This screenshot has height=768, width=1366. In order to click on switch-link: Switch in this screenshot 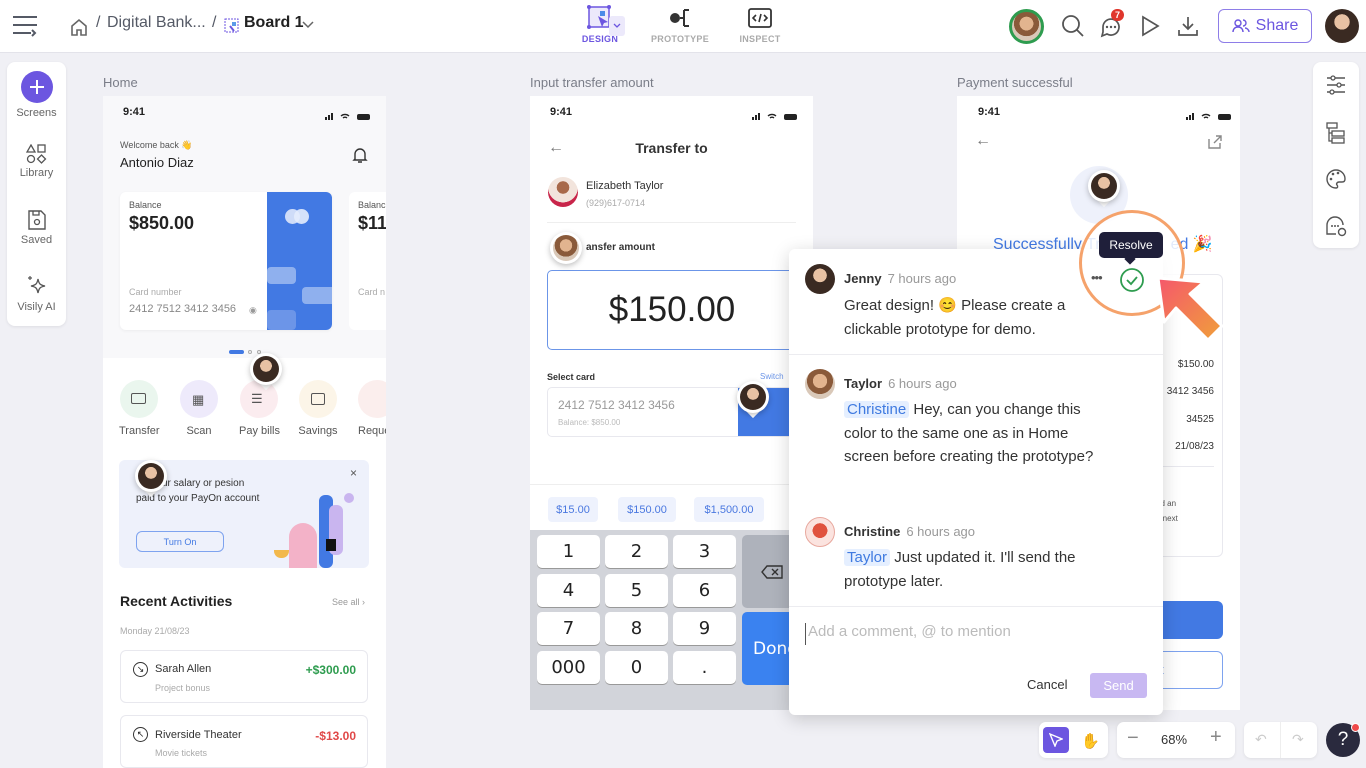, I will do `click(772, 376)`.